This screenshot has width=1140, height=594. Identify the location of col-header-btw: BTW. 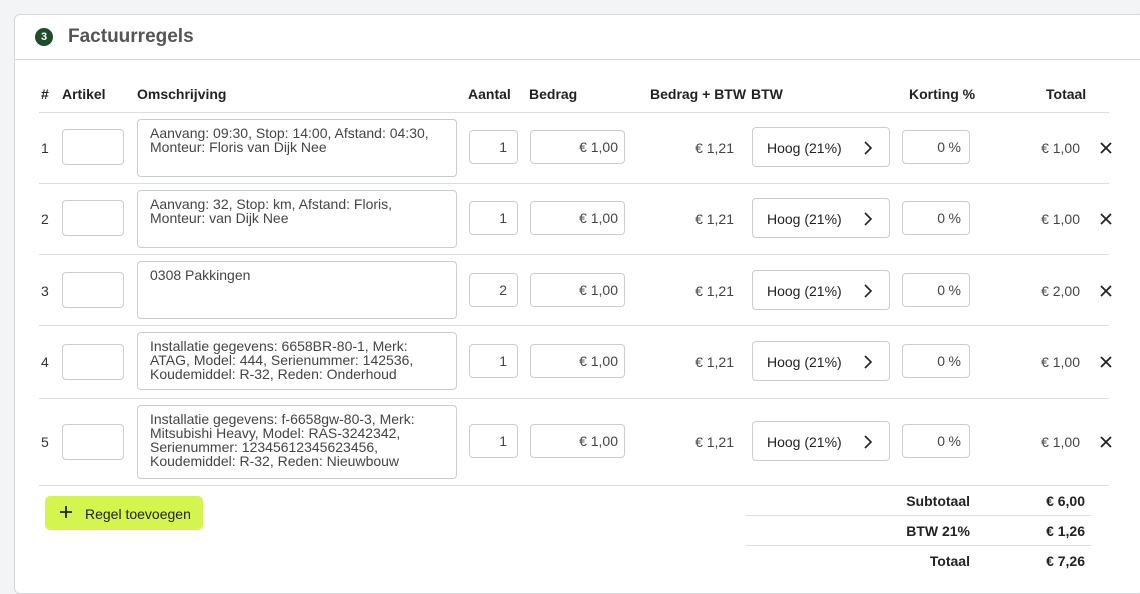
(767, 94).